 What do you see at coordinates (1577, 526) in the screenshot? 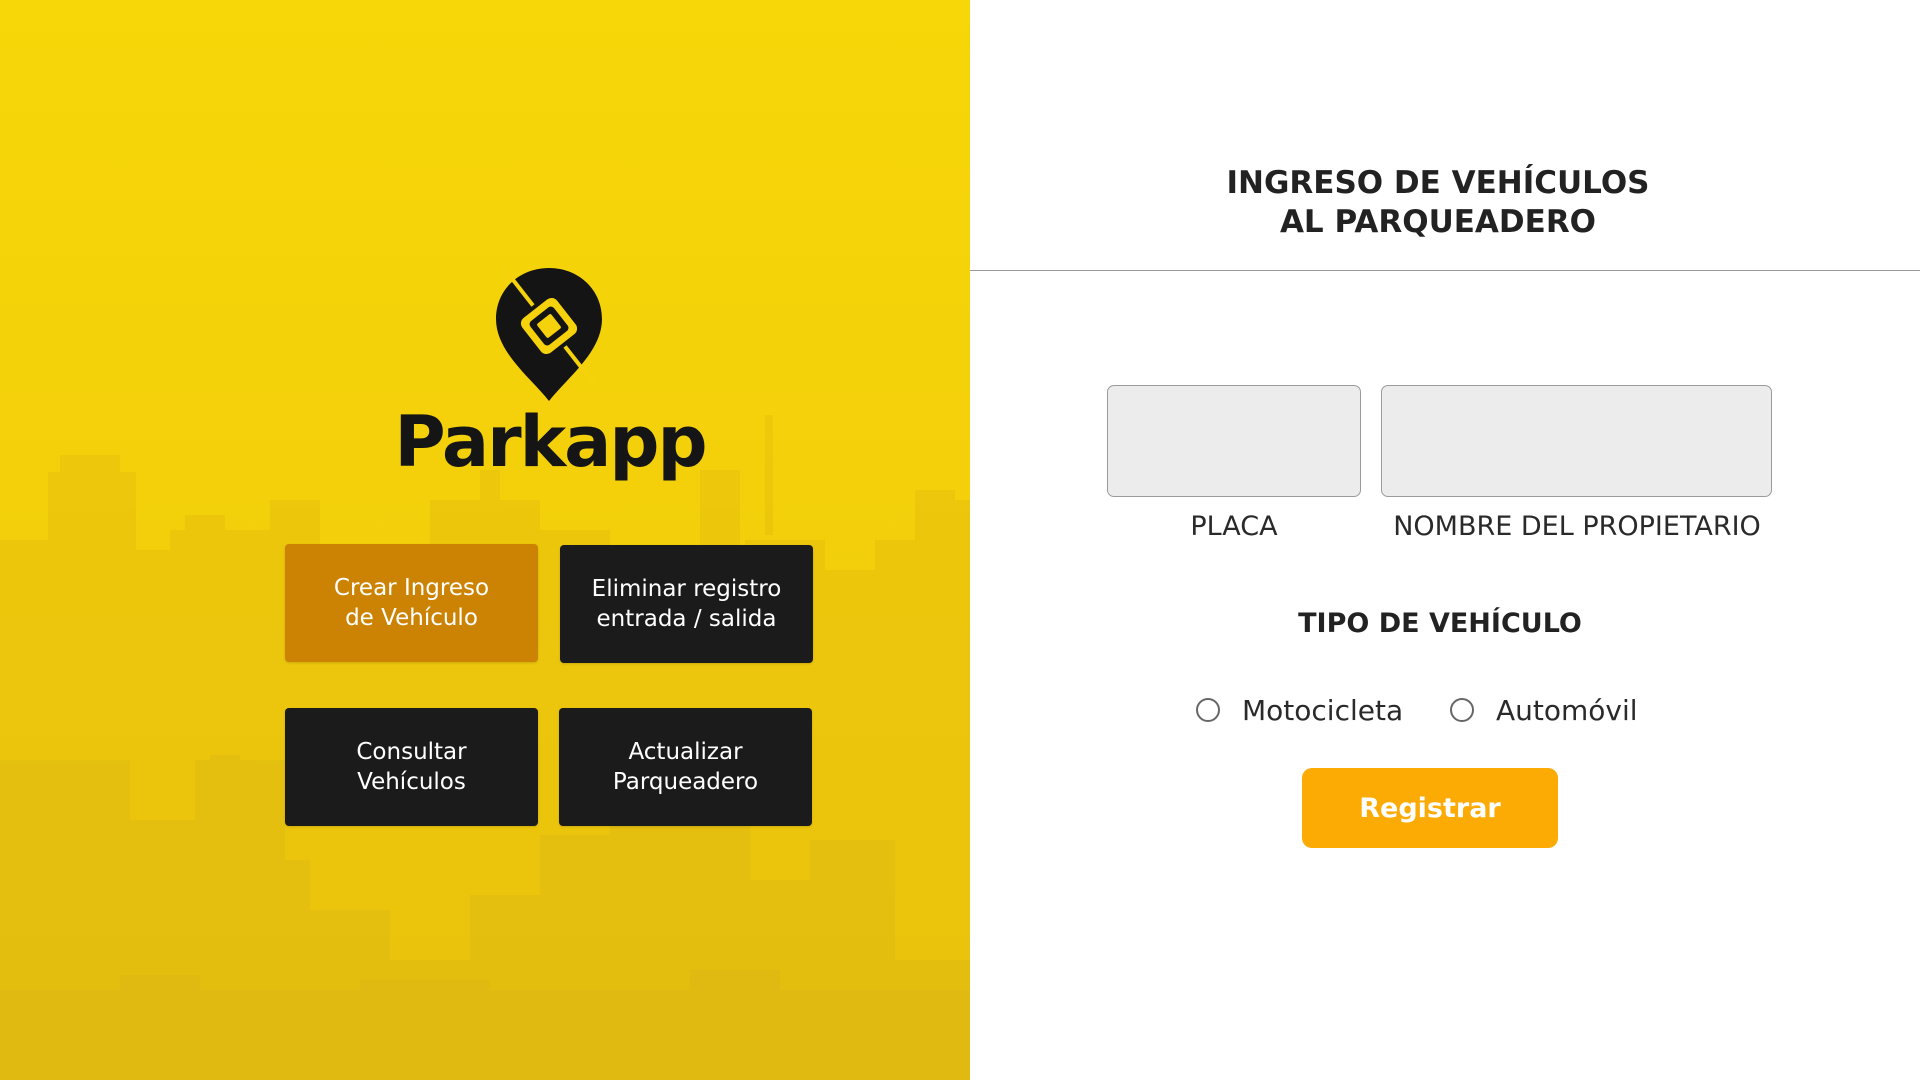
I see `owner-name-label: NOMBRE DEL PROPIETARIO` at bounding box center [1577, 526].